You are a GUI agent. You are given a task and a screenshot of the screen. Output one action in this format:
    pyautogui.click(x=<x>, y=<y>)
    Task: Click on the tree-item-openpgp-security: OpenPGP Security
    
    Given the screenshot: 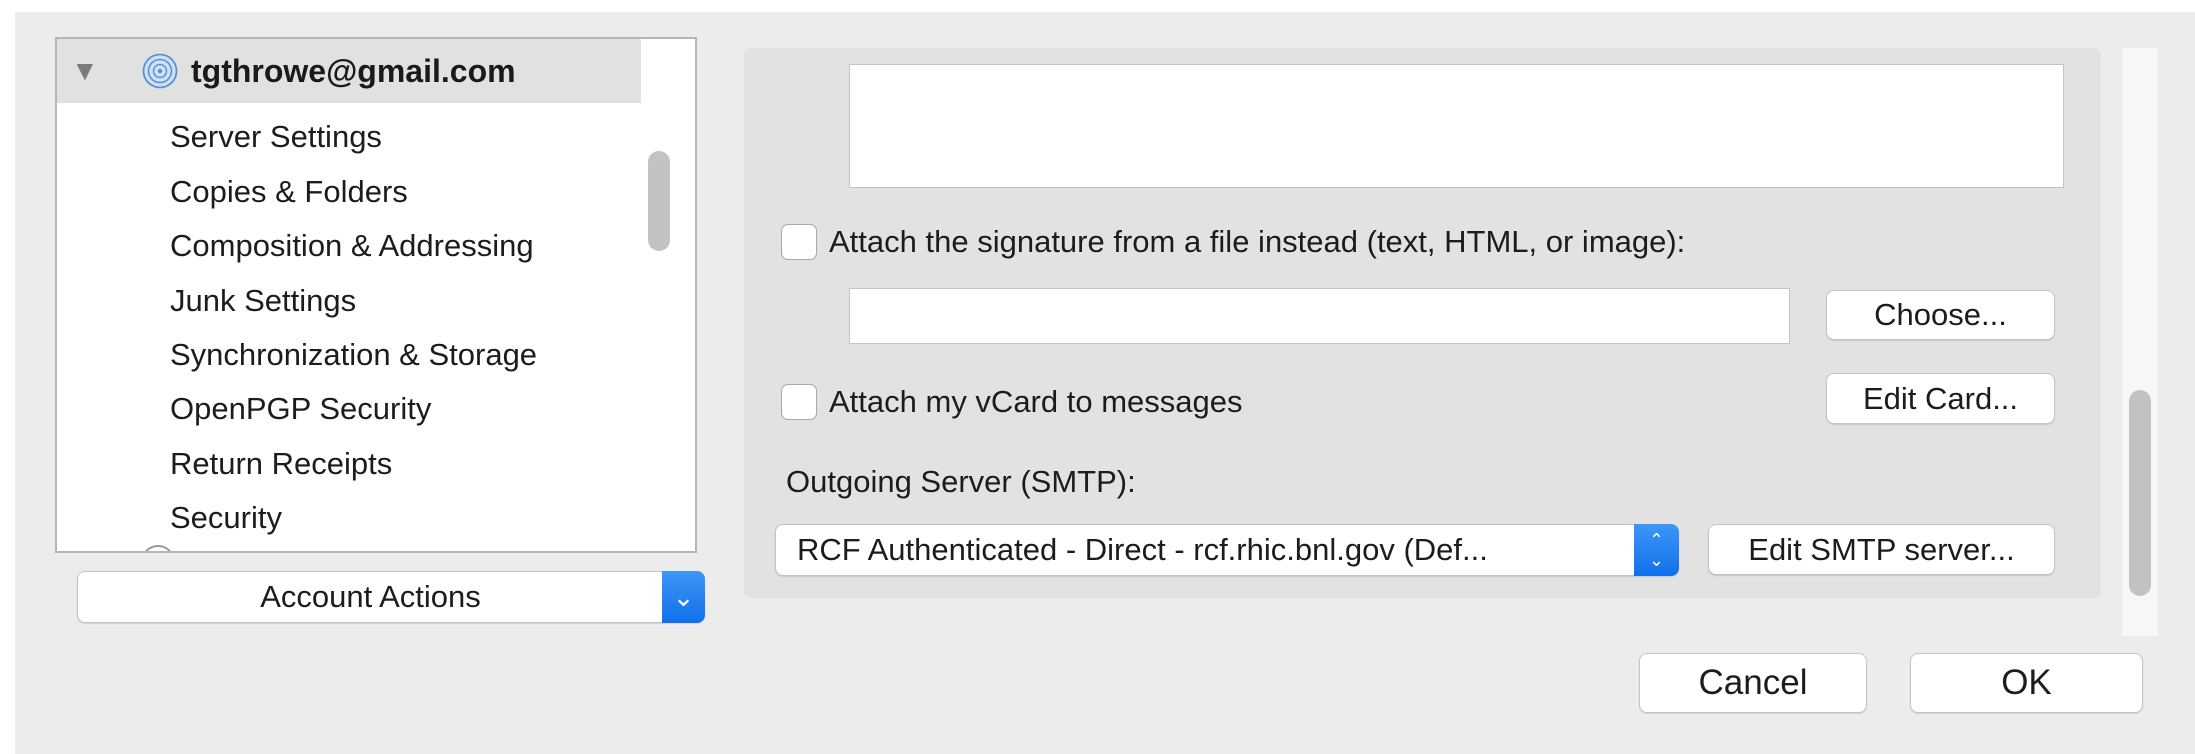 What is the action you would take?
    pyautogui.click(x=300, y=409)
    